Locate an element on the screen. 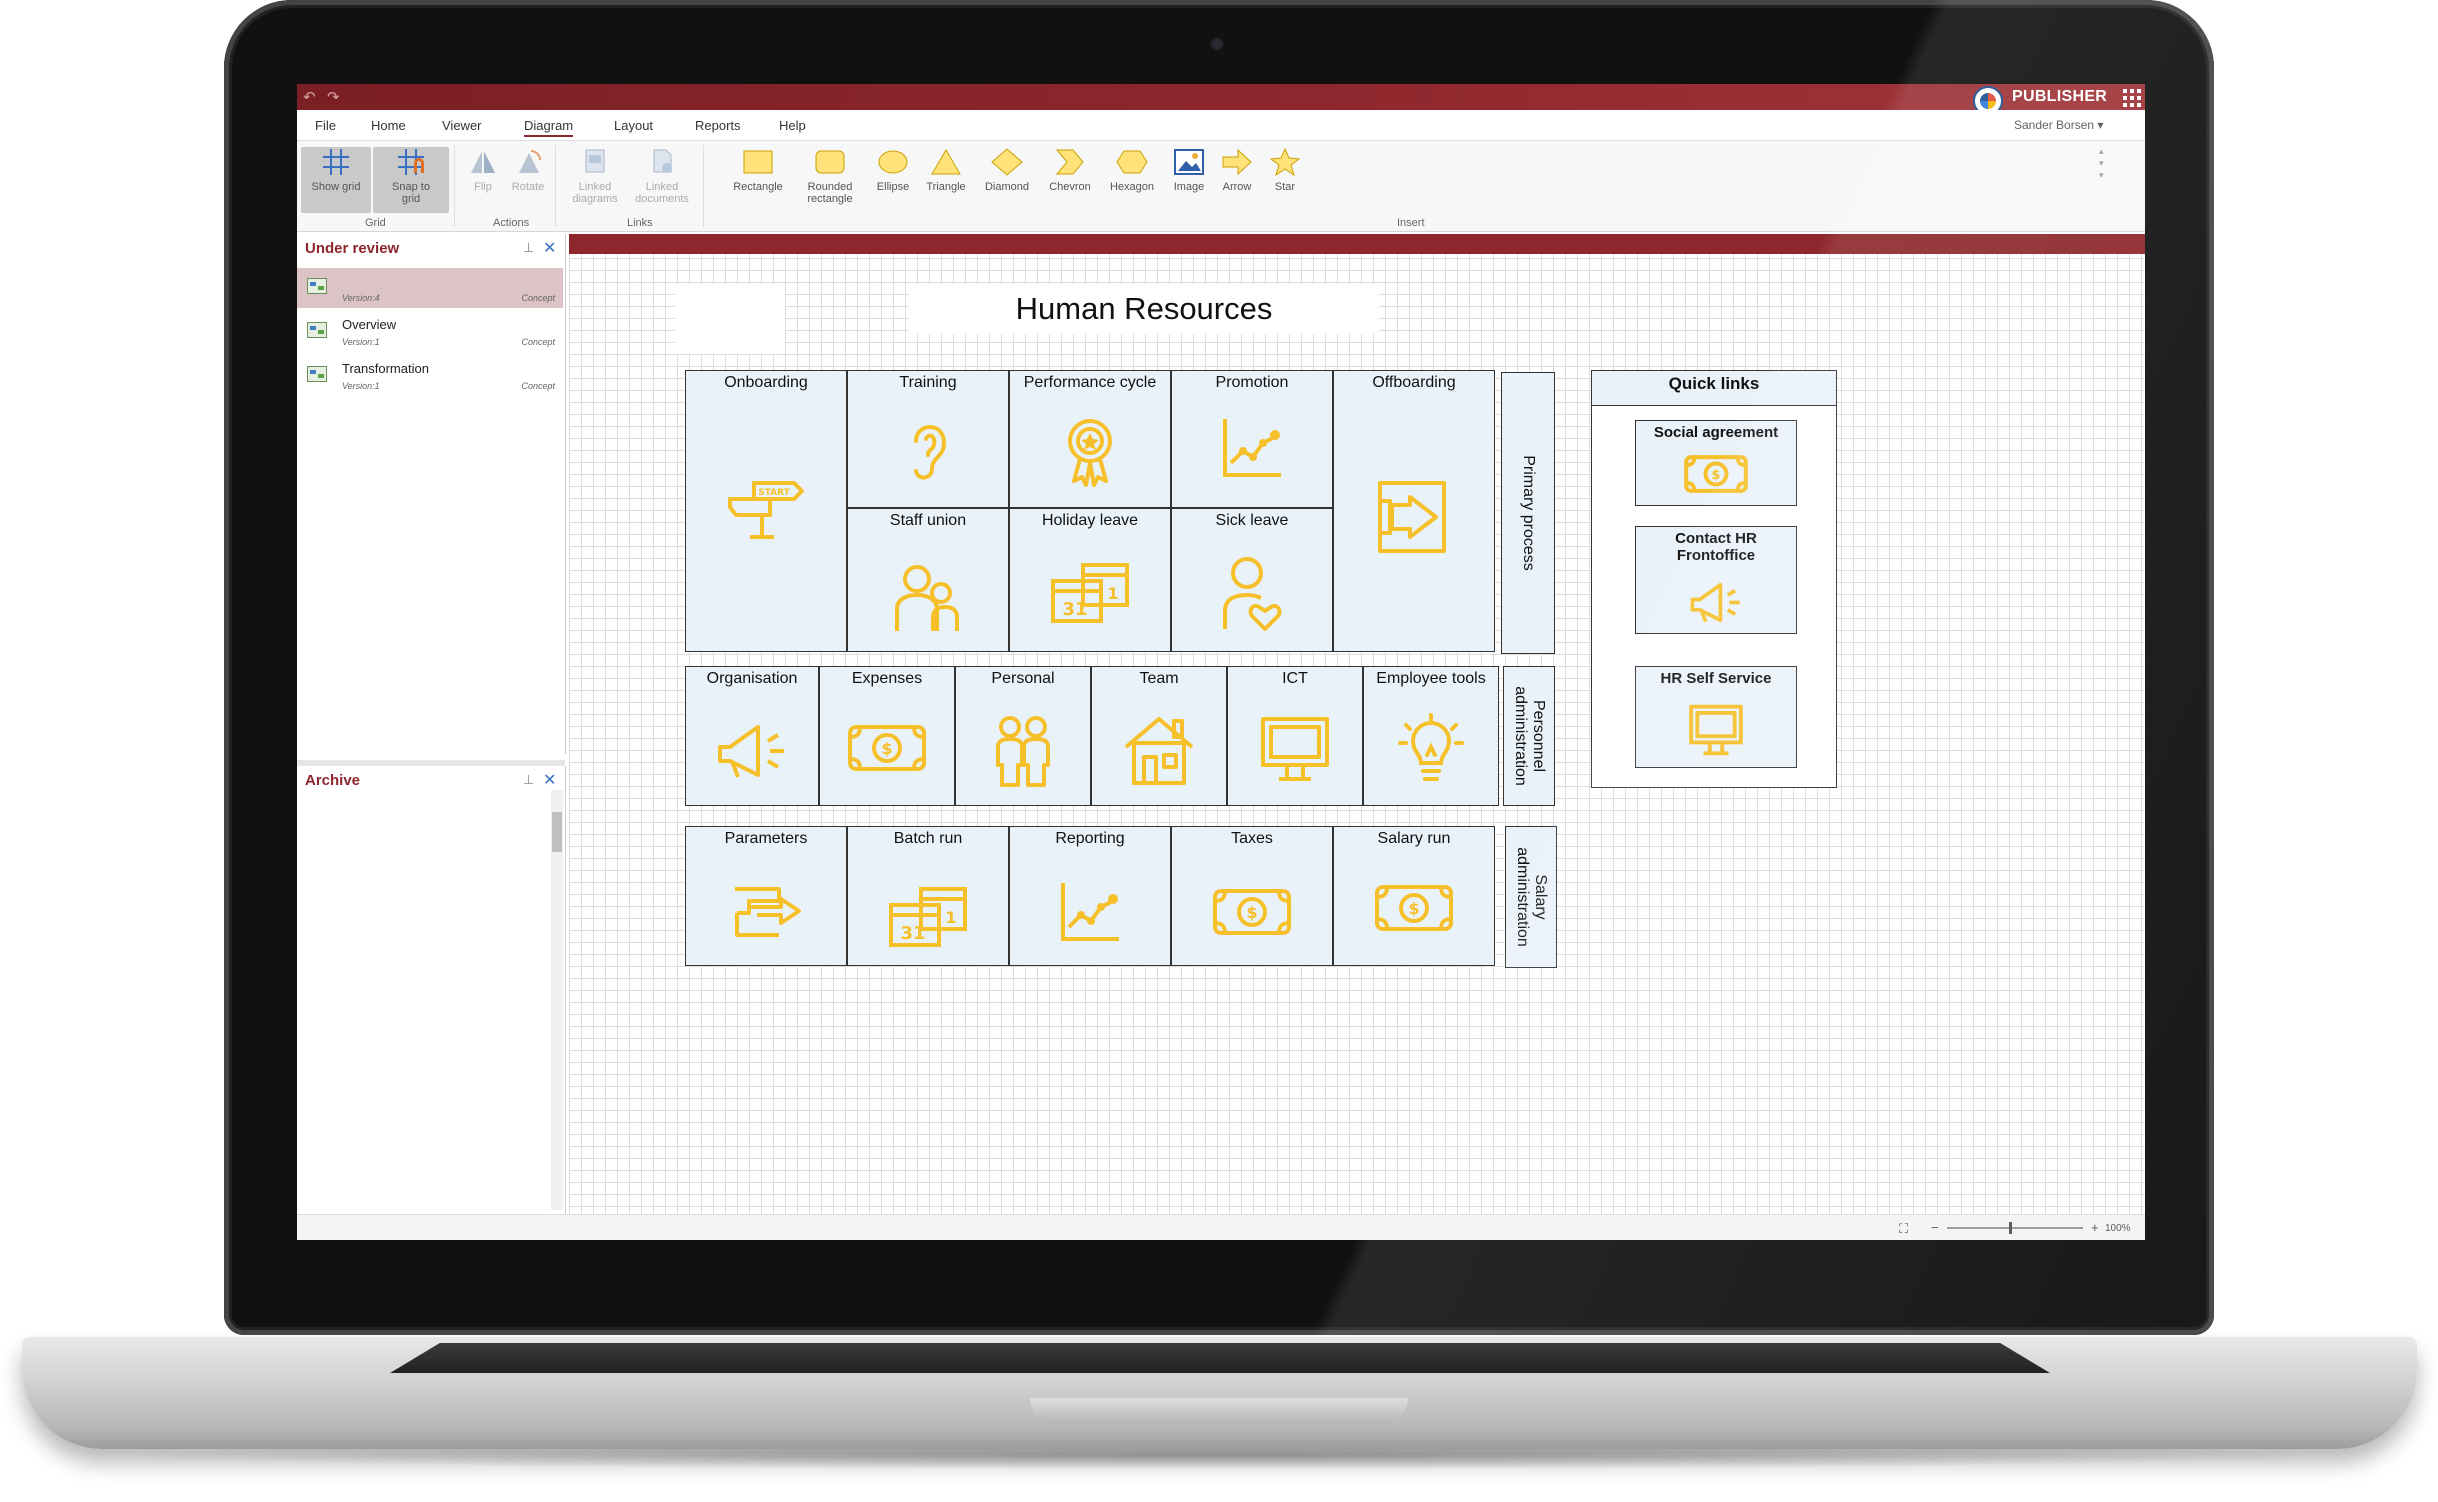 The width and height of the screenshot is (2438, 1502). box-staff-union: Staff union is located at coordinates (928, 580).